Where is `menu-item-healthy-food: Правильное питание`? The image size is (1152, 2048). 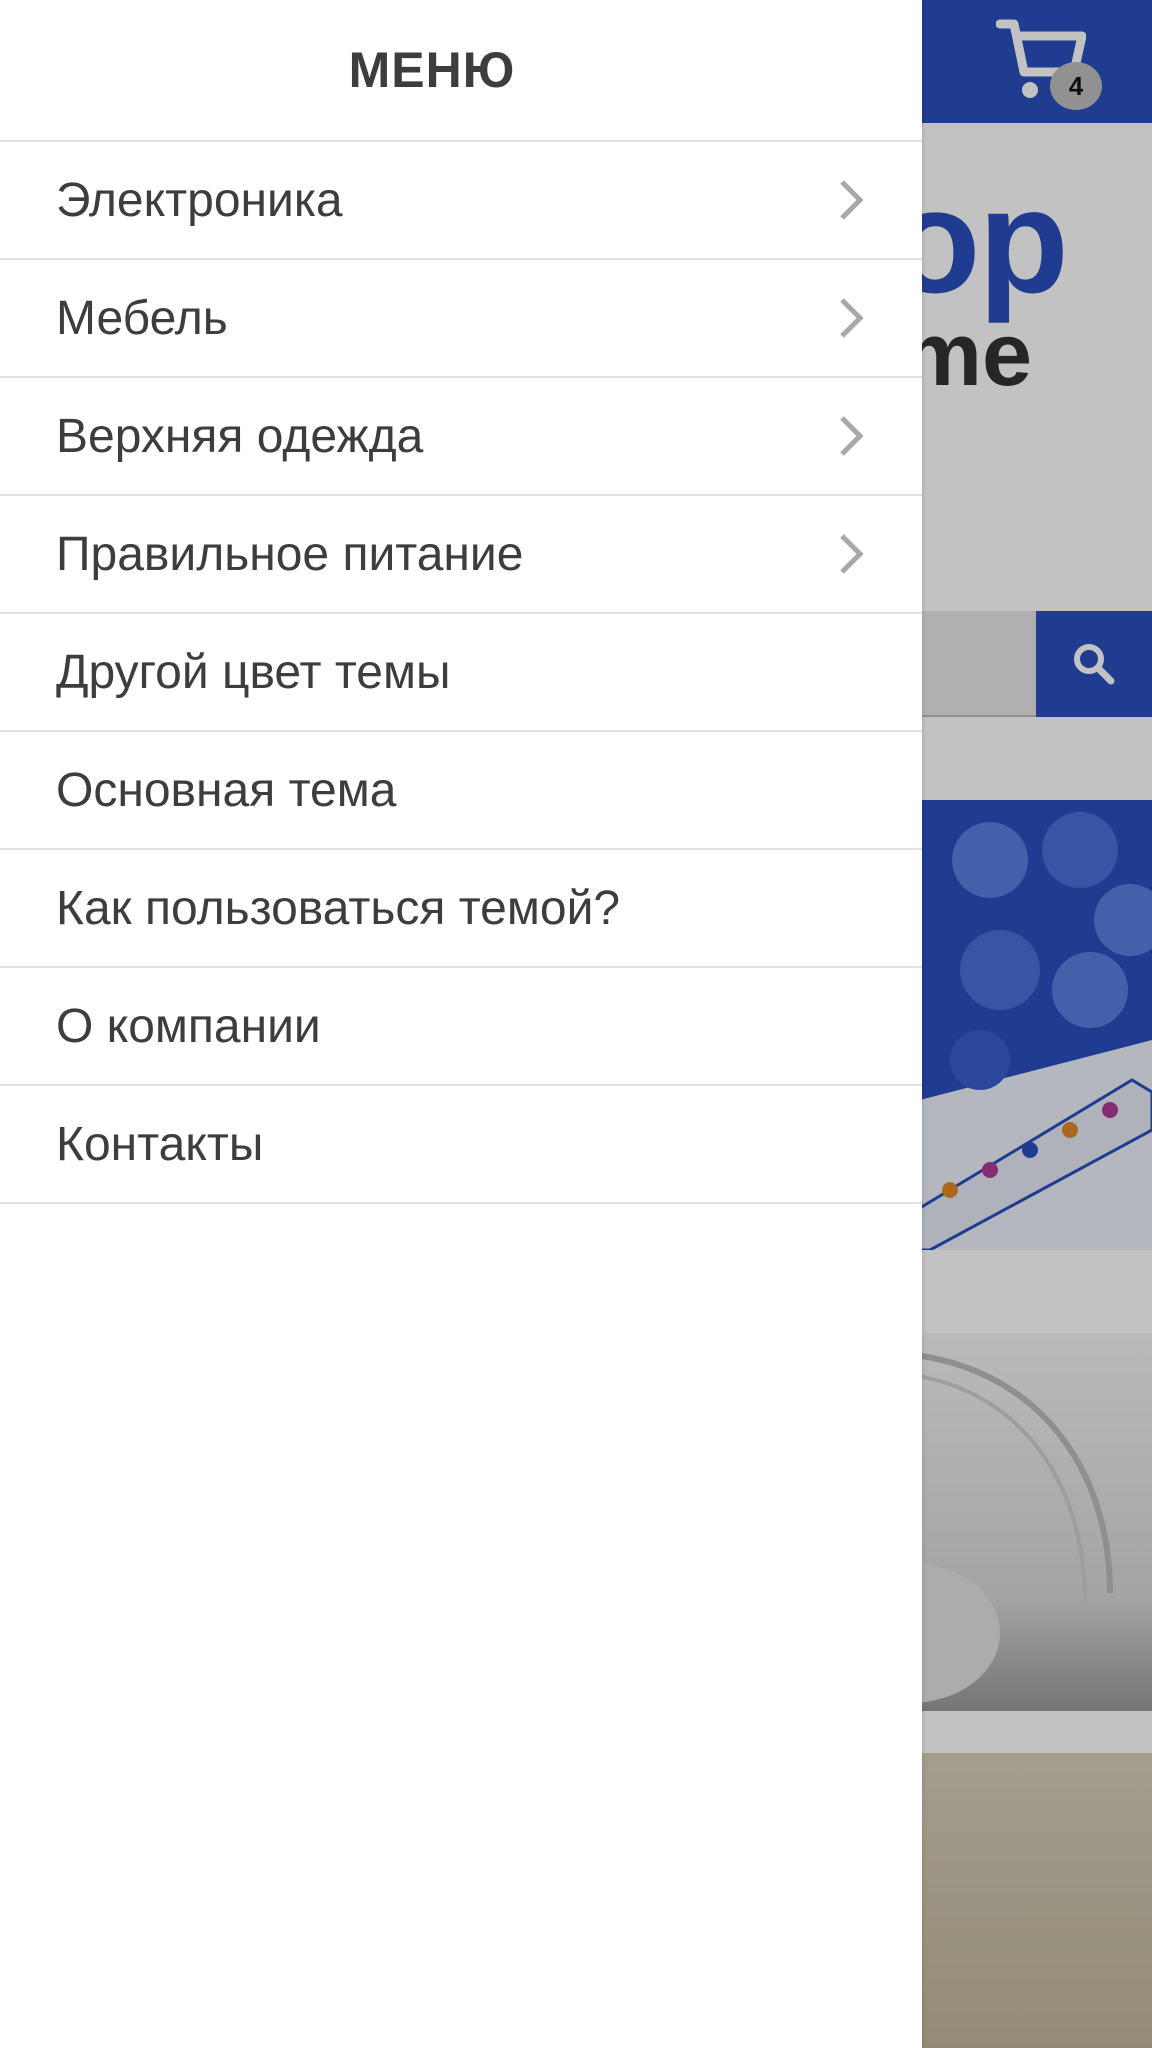
menu-item-healthy-food: Правильное питание is located at coordinates (461, 555).